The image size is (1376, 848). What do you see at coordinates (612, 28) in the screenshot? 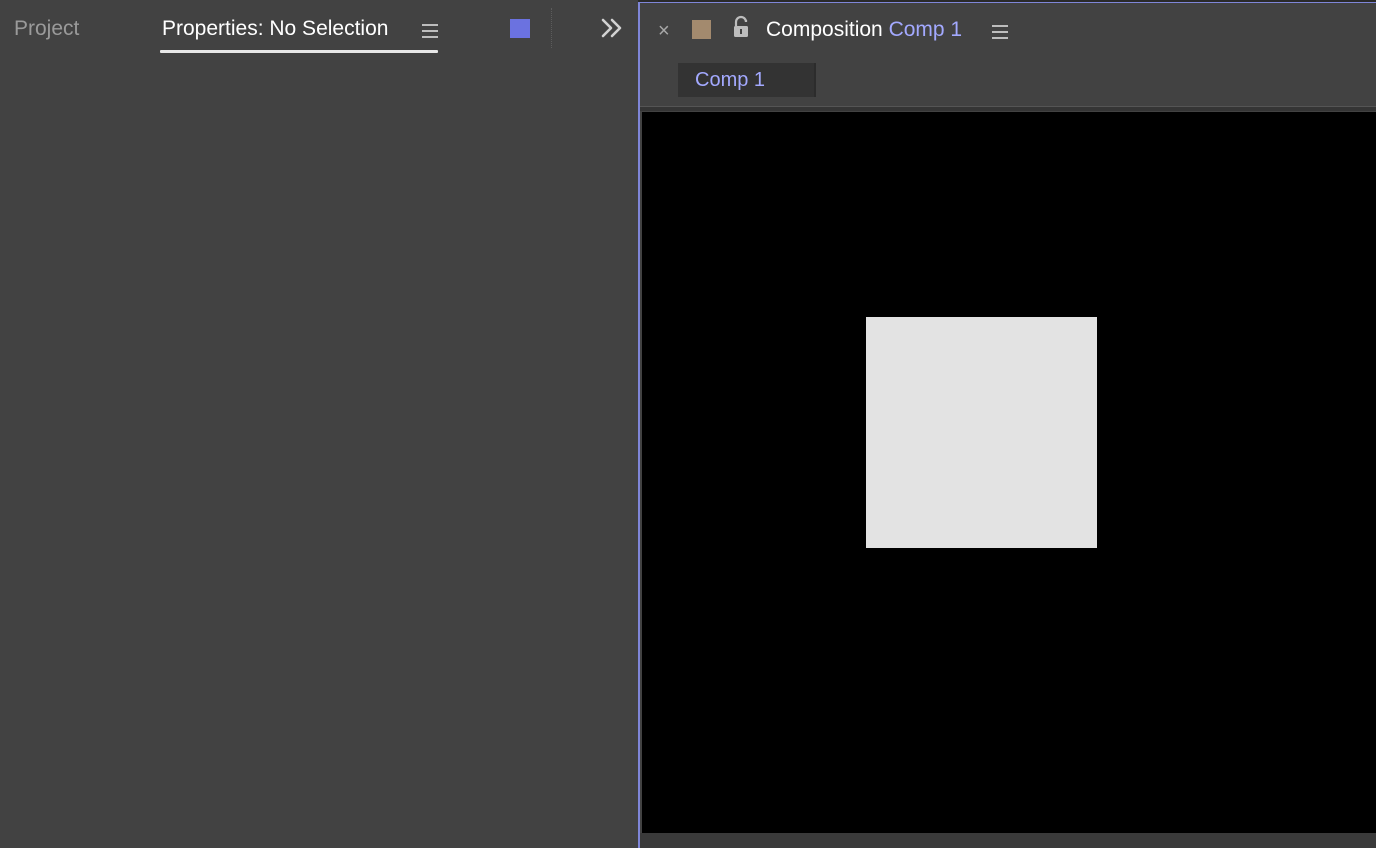
I see `double-chevron-right-icon` at bounding box center [612, 28].